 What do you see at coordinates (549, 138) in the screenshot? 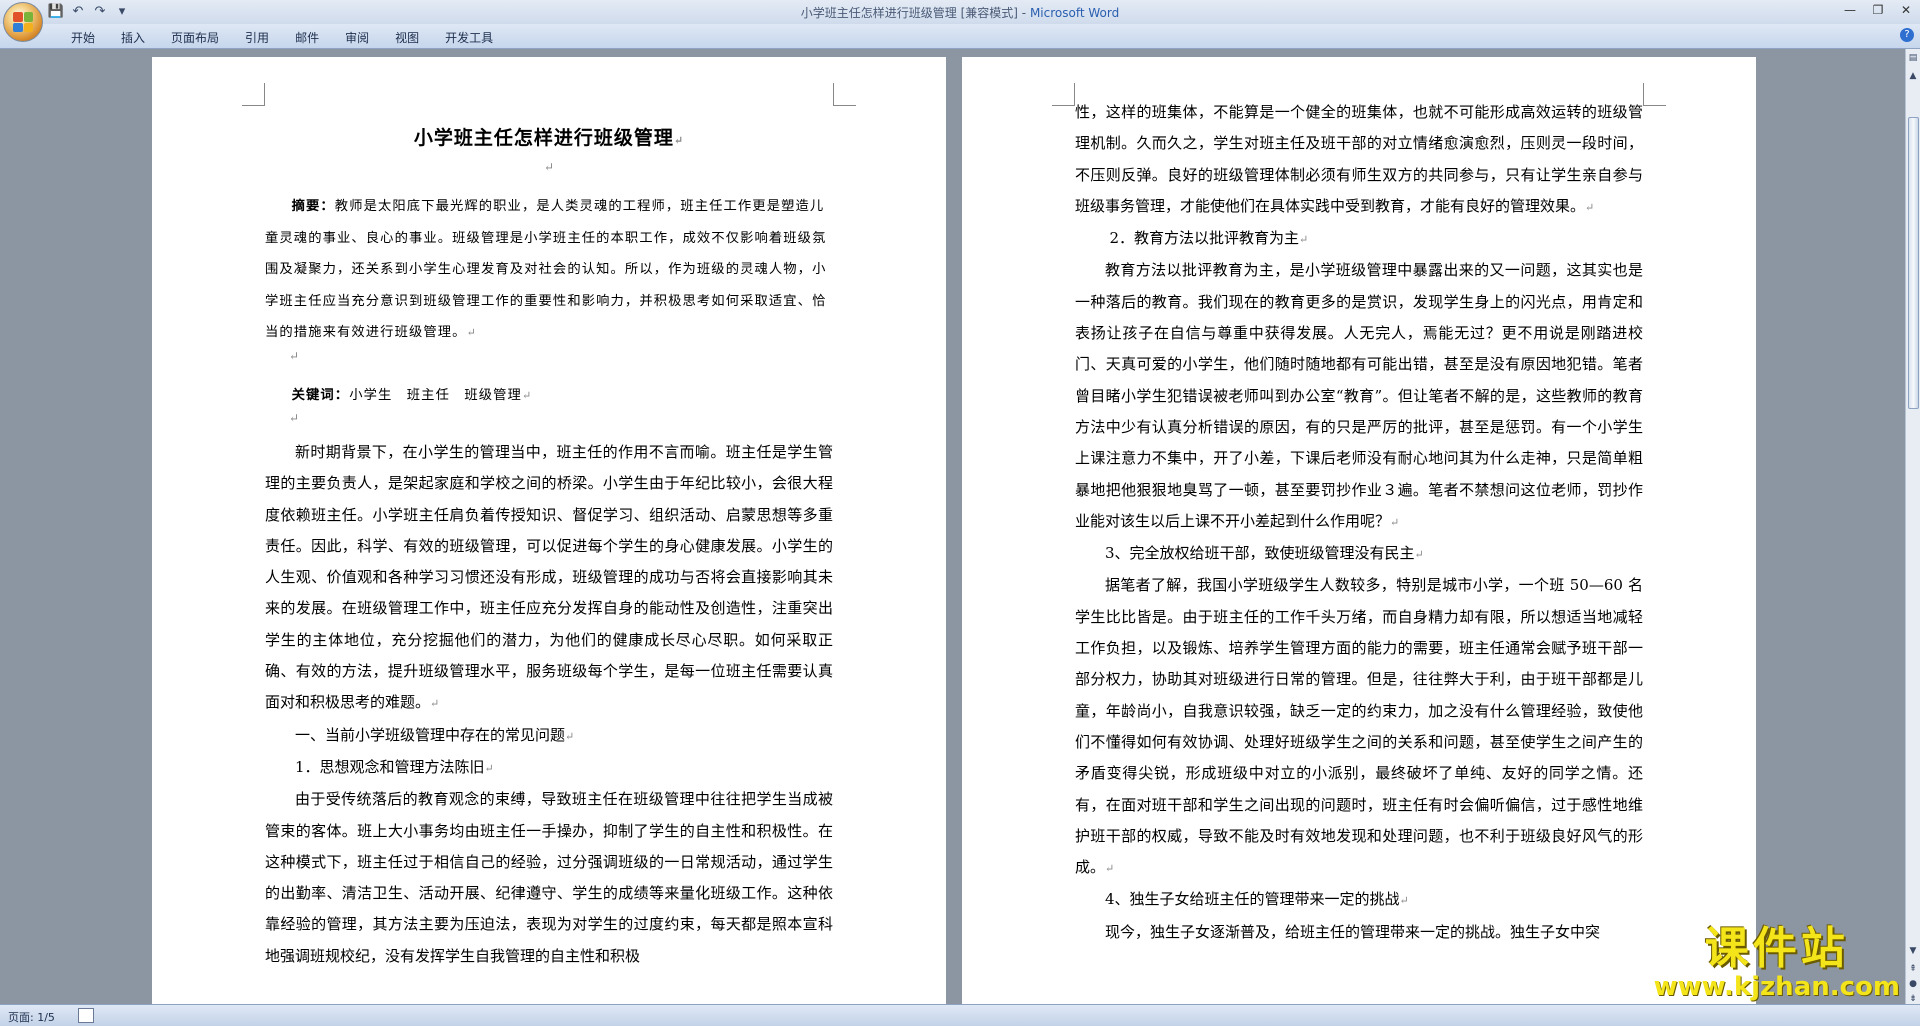
I see `document-heading: 小学班主任怎样进行班级管理↵` at bounding box center [549, 138].